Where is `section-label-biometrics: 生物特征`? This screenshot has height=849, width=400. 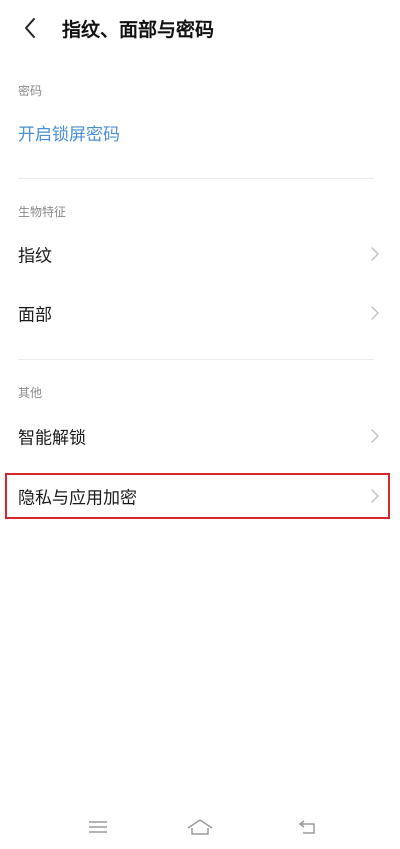 section-label-biometrics: 生物特征 is located at coordinates (42, 212).